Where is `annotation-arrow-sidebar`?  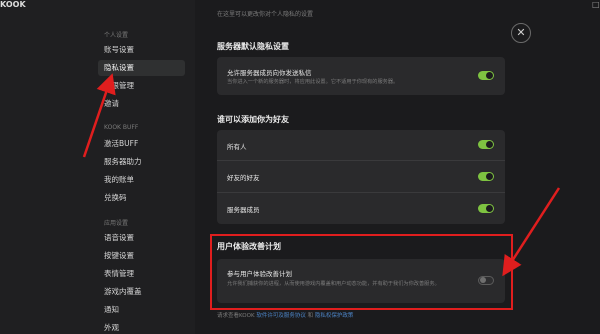 annotation-arrow-sidebar is located at coordinates (99, 115).